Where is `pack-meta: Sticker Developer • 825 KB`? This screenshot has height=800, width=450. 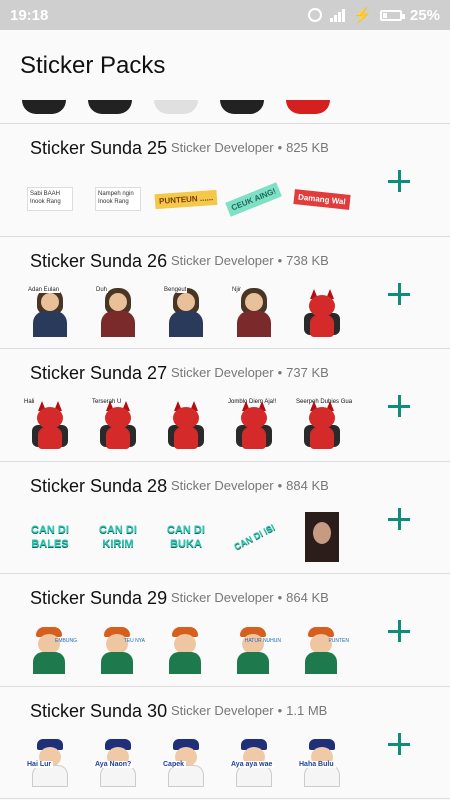 pack-meta: Sticker Developer • 825 KB is located at coordinates (250, 147).